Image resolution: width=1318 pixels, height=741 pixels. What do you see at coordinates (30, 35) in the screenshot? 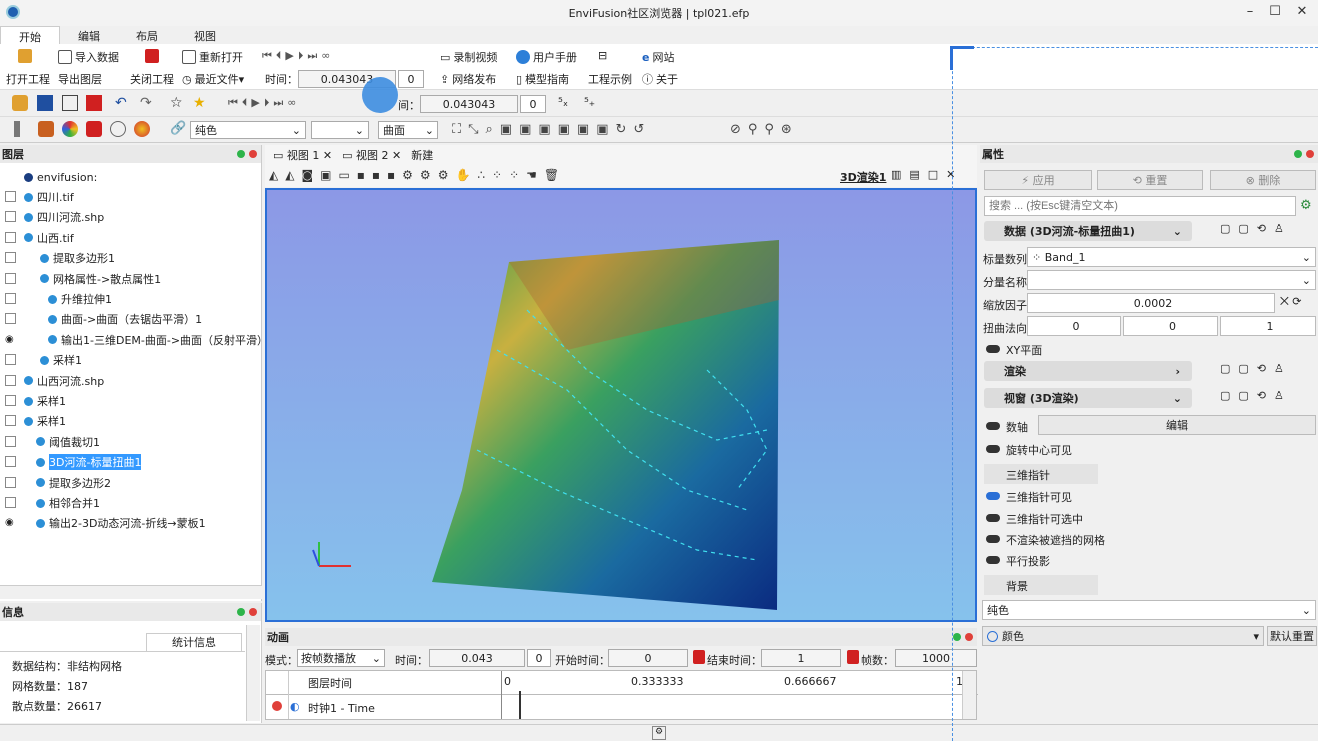
I see `menu-start: 开始` at bounding box center [30, 35].